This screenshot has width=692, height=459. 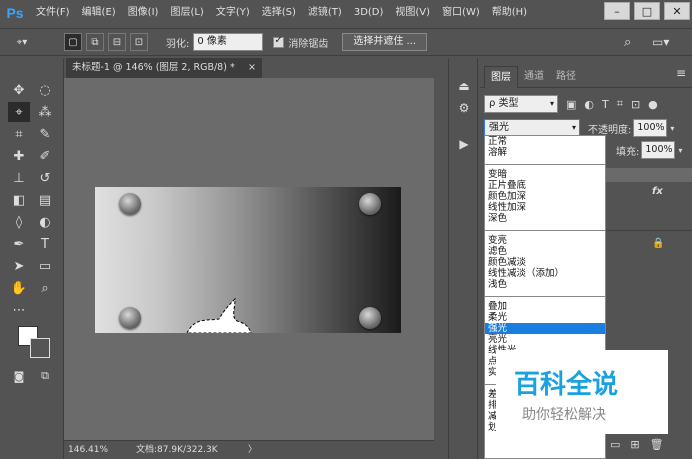 What do you see at coordinates (45, 376) in the screenshot?
I see `screen-mode-icon: ⧉` at bounding box center [45, 376].